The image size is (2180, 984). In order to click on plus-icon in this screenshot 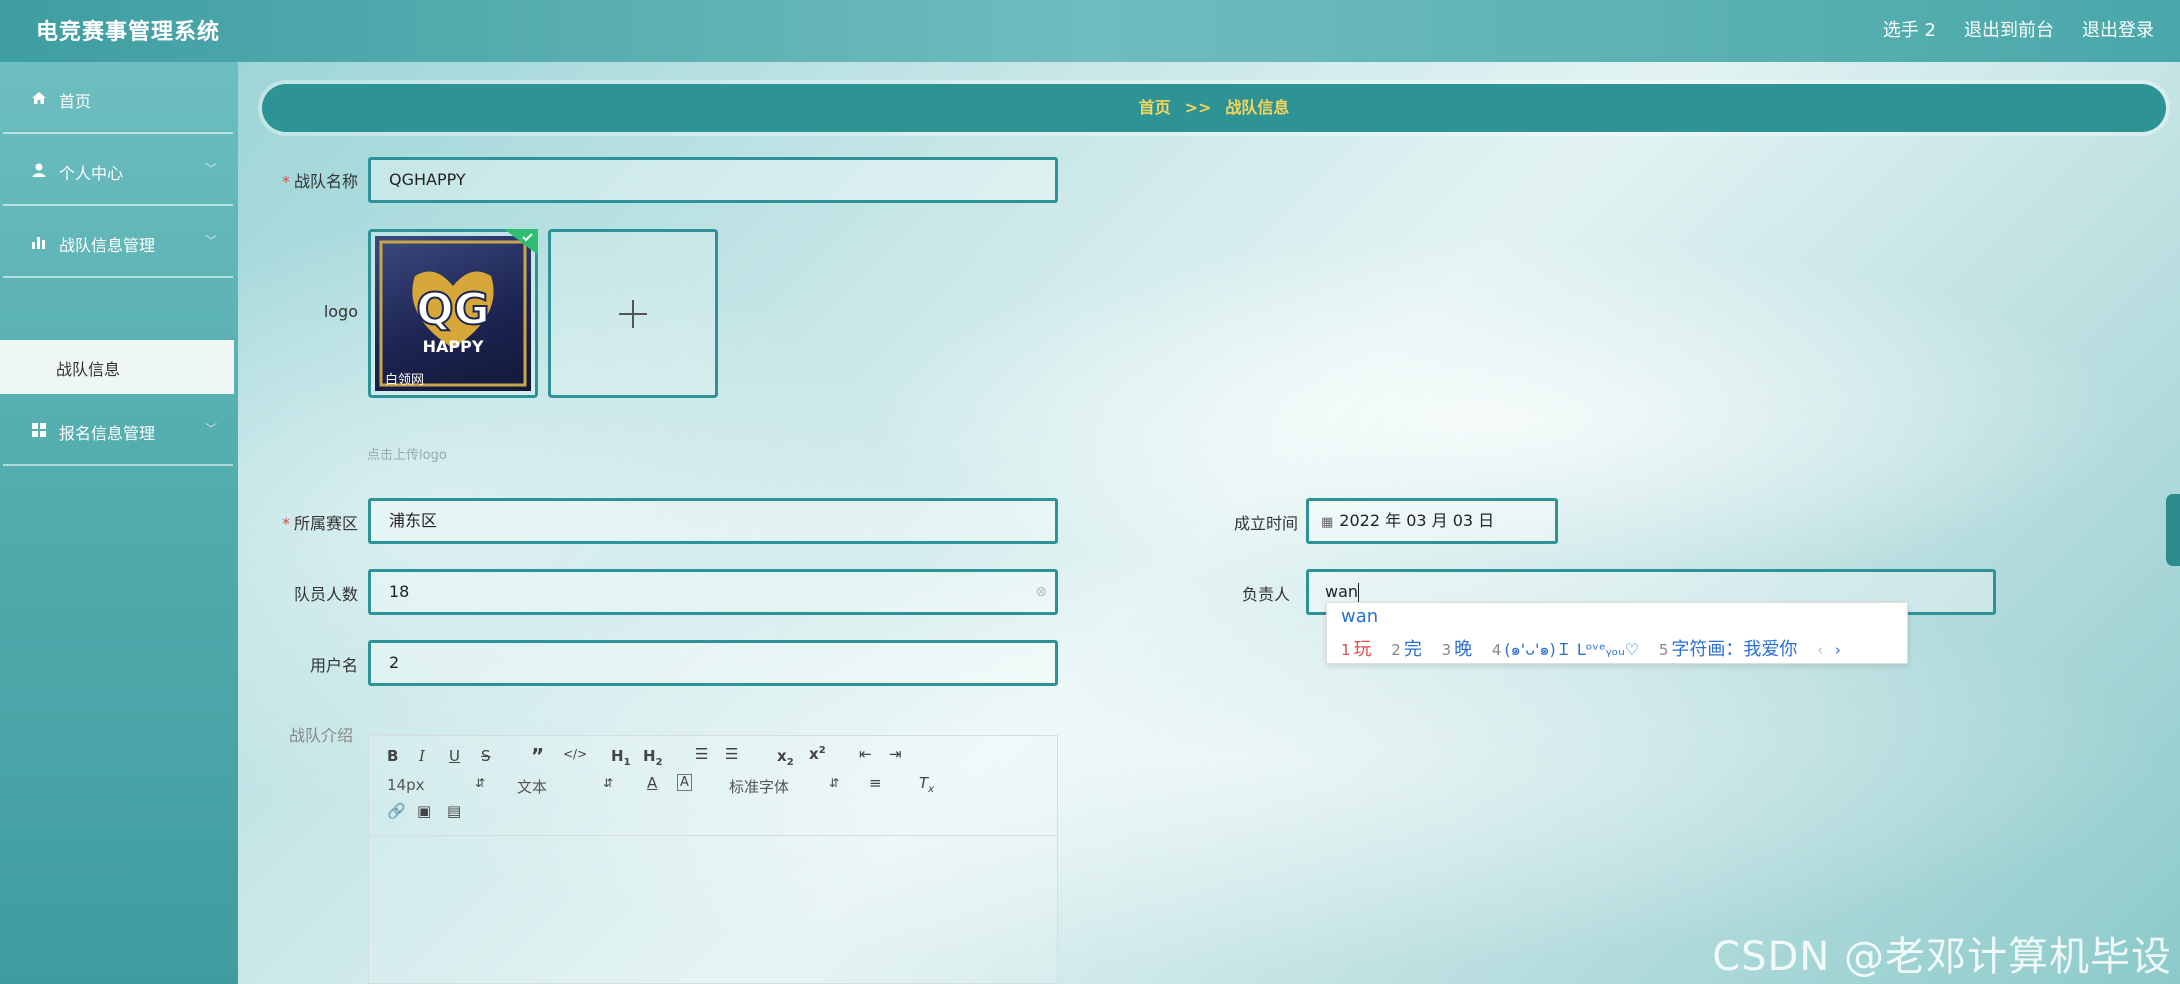, I will do `click(633, 314)`.